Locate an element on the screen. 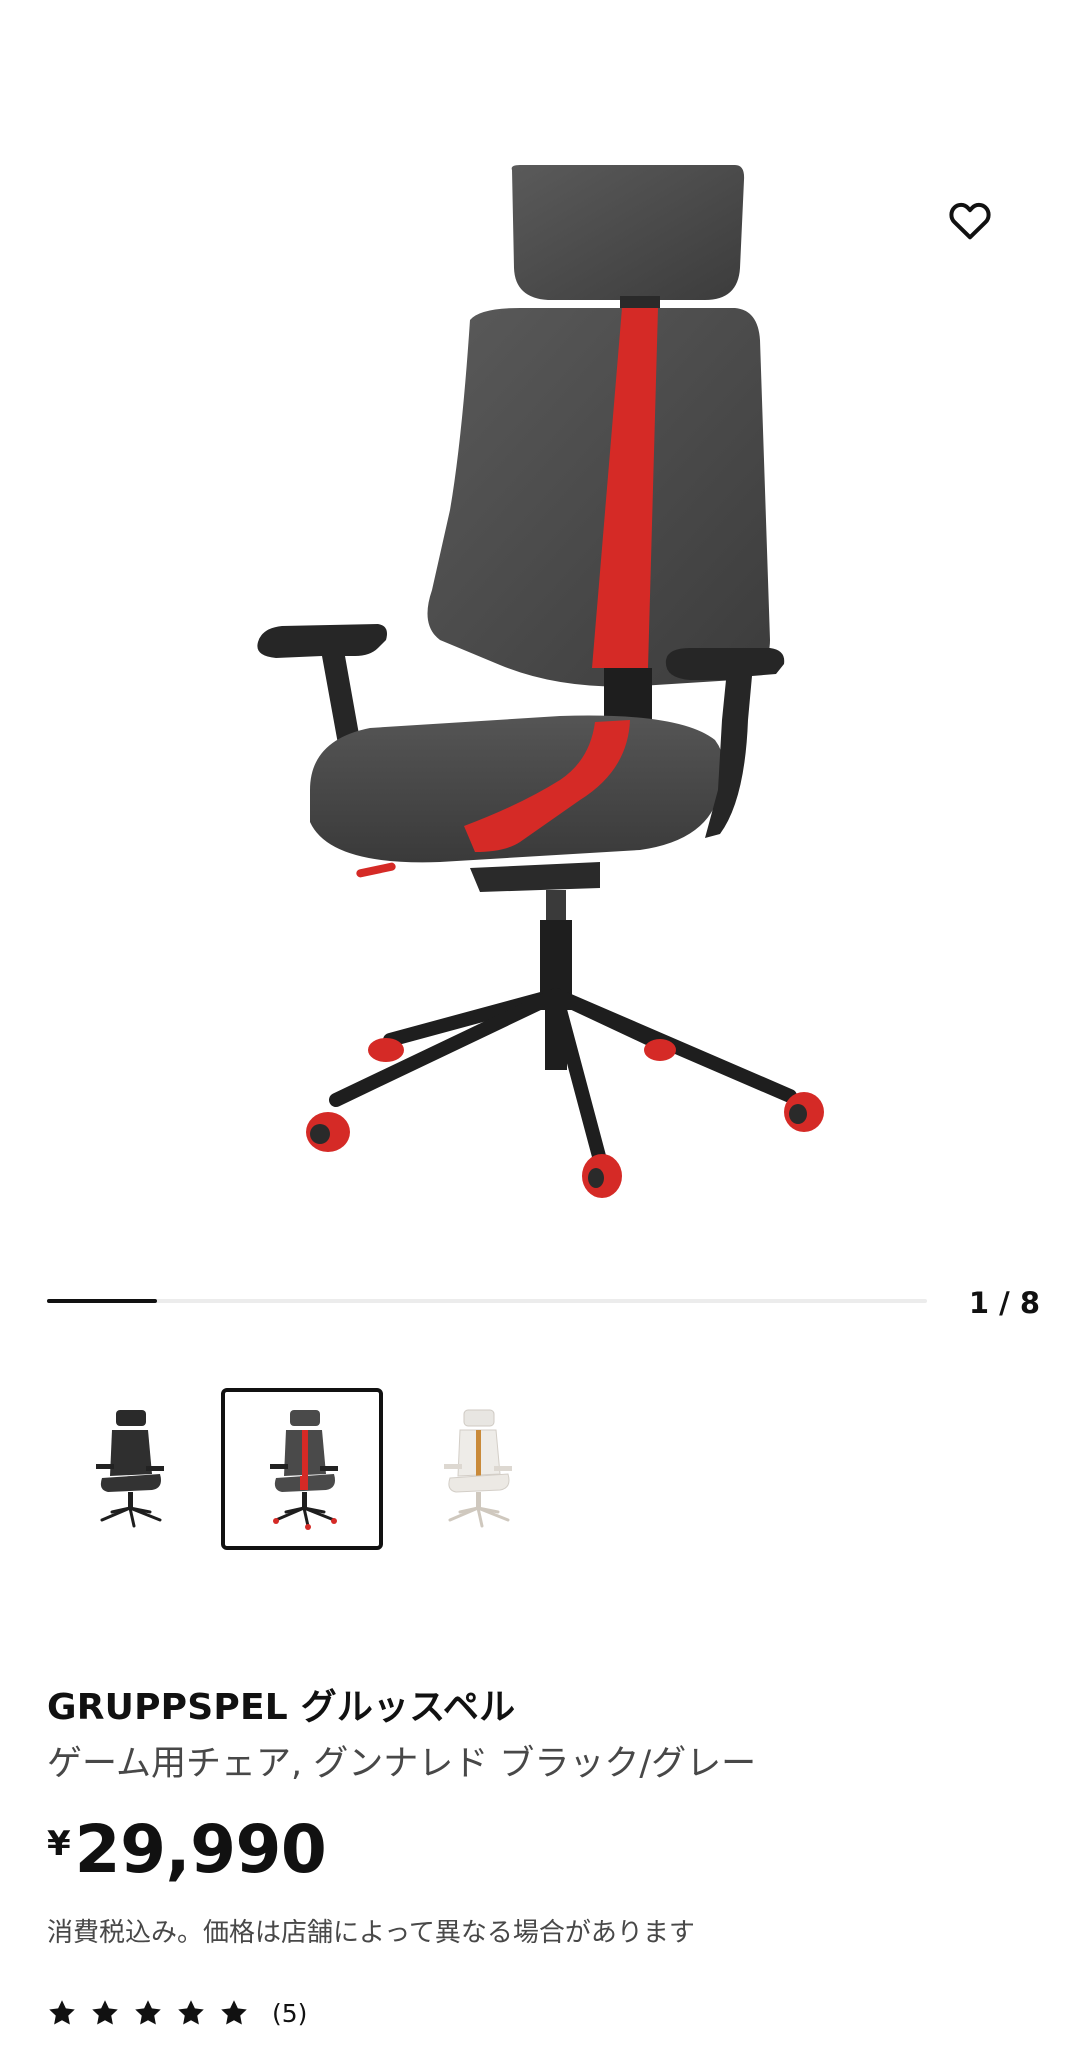 Image resolution: width=1080 pixels, height=2055 pixels. gallery-progress-fill is located at coordinates (102, 1301).